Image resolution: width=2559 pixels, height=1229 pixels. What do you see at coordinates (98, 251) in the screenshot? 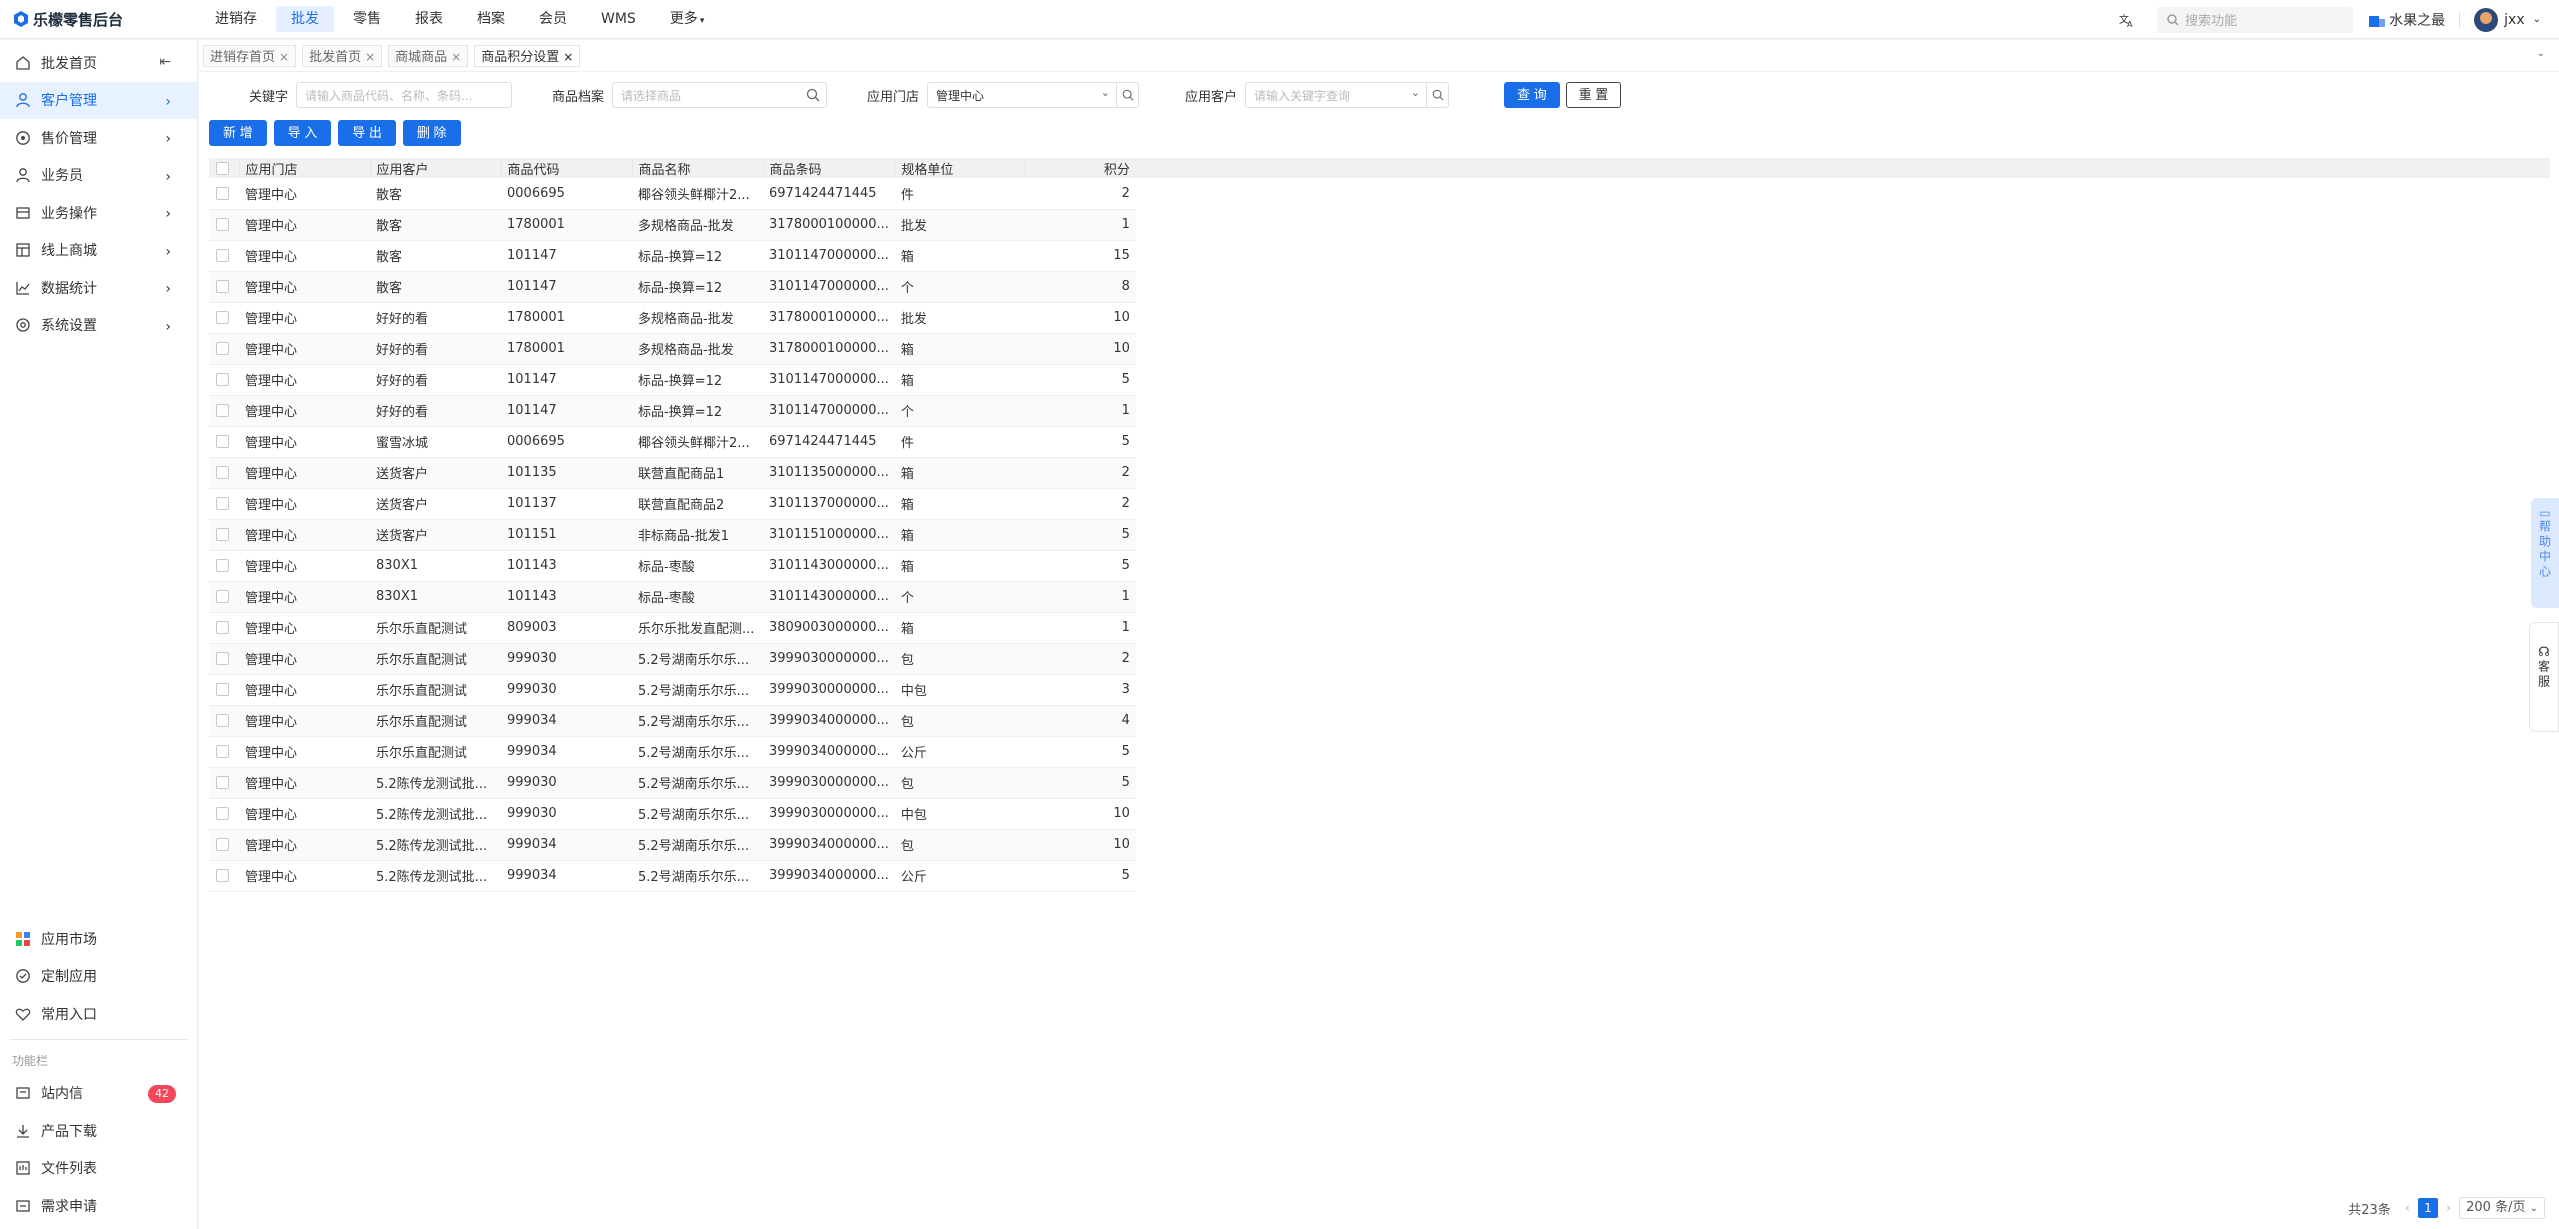
I see `sidebar-item-online-mall: 线上商城 ›` at bounding box center [98, 251].